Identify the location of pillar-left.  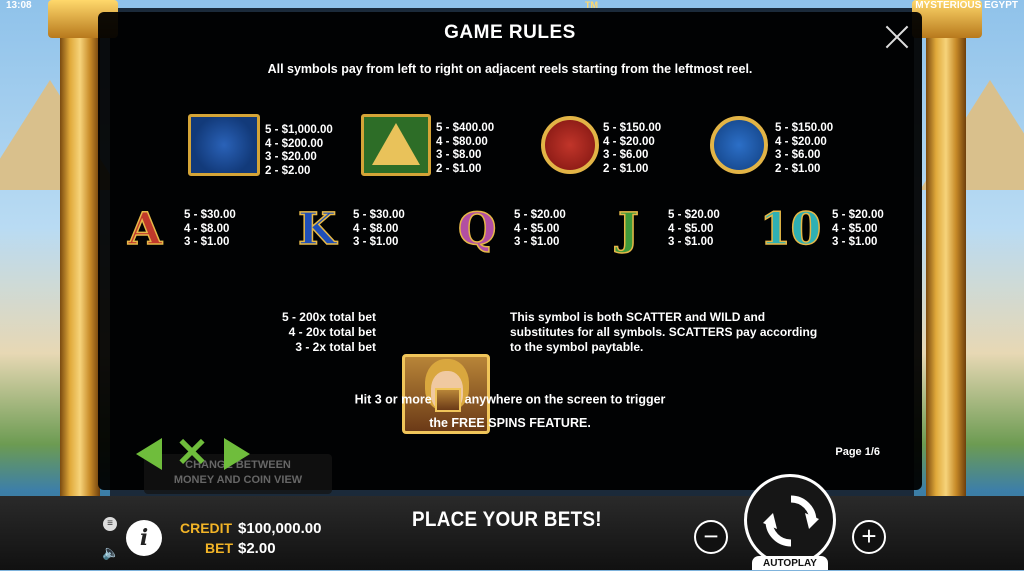
(80, 260).